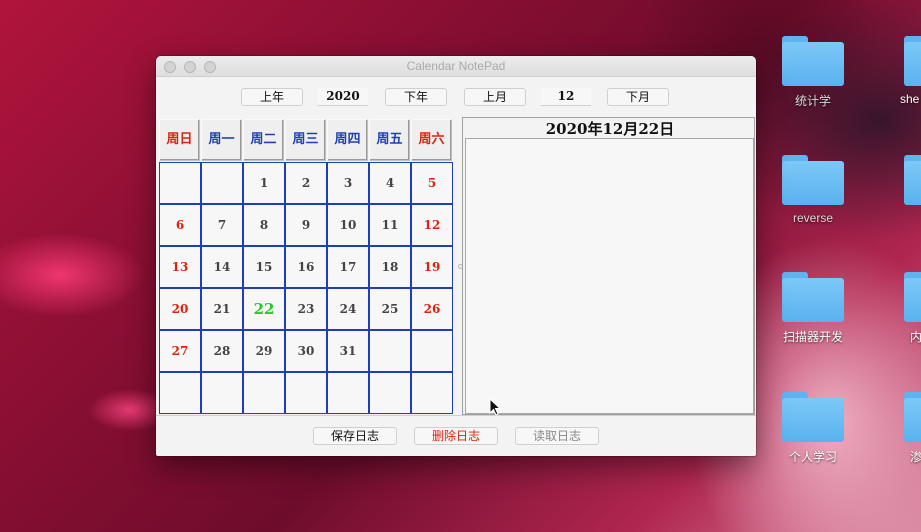 Image resolution: width=921 pixels, height=532 pixels. What do you see at coordinates (348, 183) in the screenshot?
I see `day-cell: 3` at bounding box center [348, 183].